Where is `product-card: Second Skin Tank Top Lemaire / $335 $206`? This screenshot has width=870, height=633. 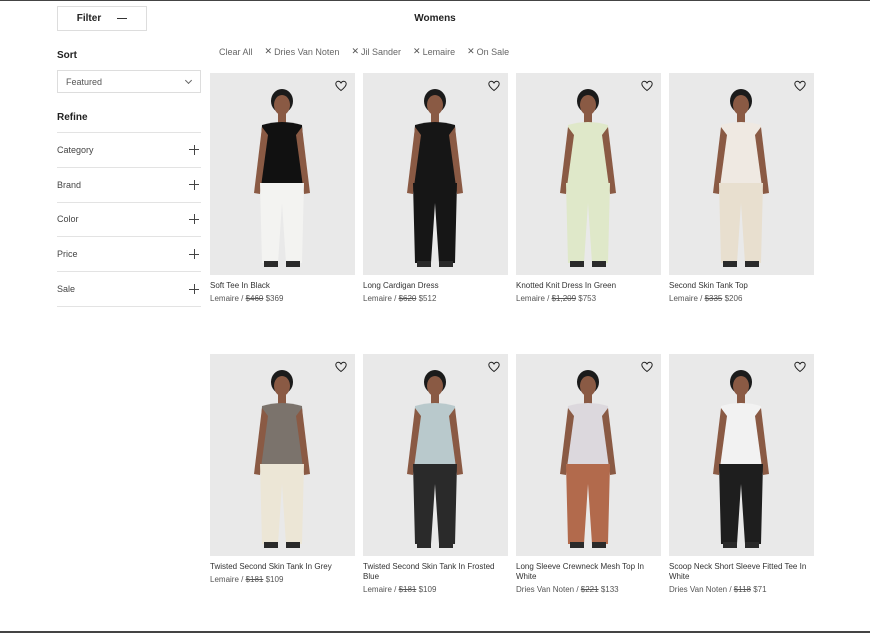 product-card: Second Skin Tank Top Lemaire / $335 $206 is located at coordinates (741, 188).